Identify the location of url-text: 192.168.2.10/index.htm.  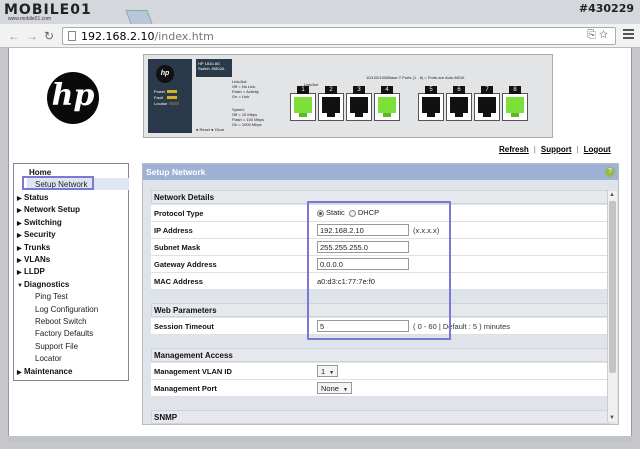
(147, 36).